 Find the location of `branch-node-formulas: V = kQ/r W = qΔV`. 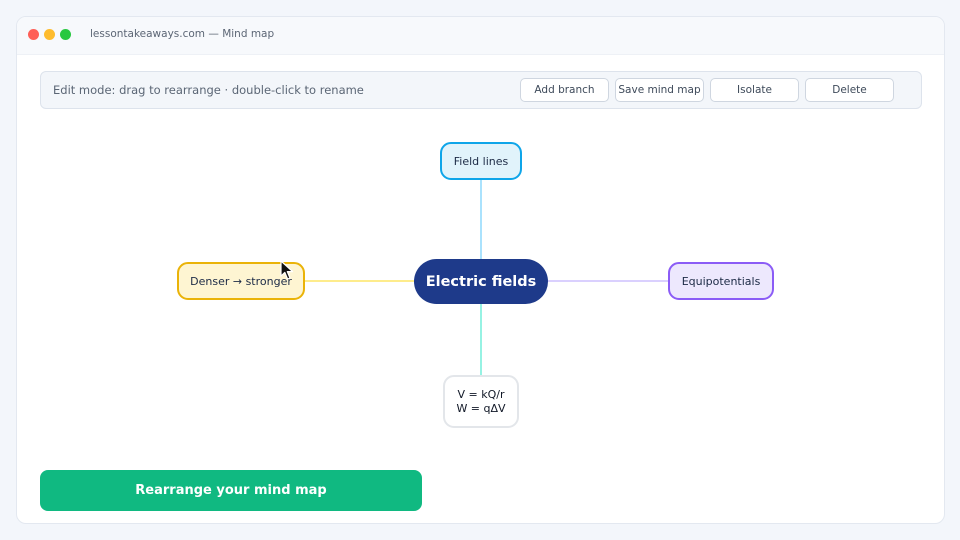

branch-node-formulas: V = kQ/r W = qΔV is located at coordinates (481, 401).